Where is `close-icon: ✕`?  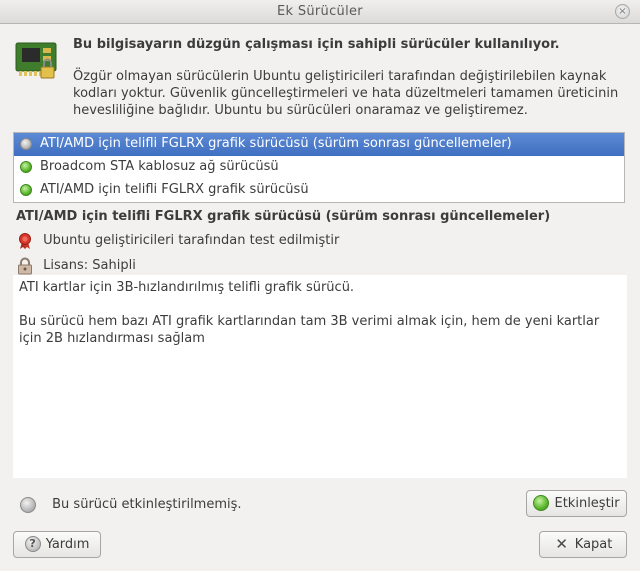
close-icon: ✕ is located at coordinates (561, 543).